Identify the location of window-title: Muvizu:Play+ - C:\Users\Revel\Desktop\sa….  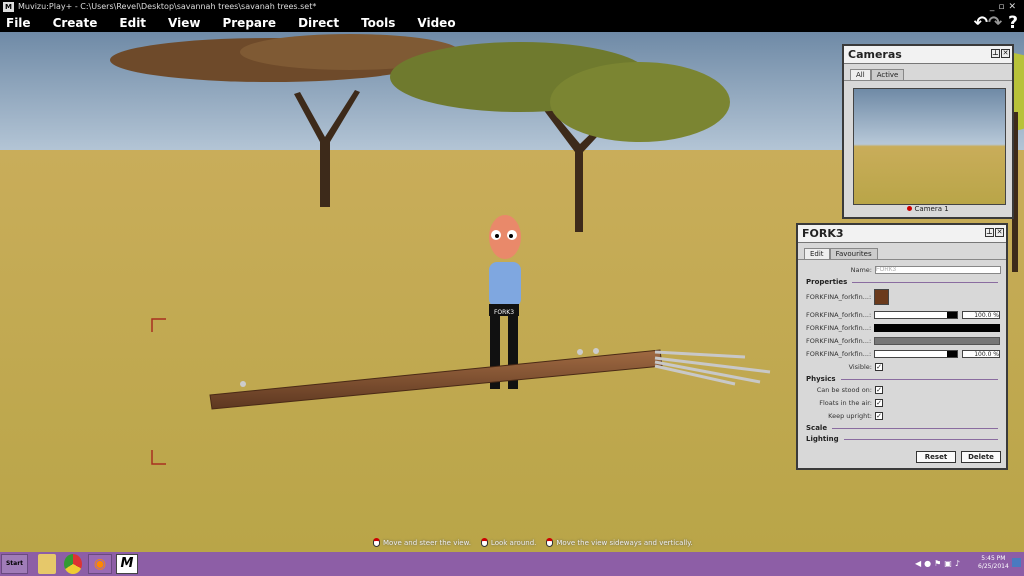
(167, 6).